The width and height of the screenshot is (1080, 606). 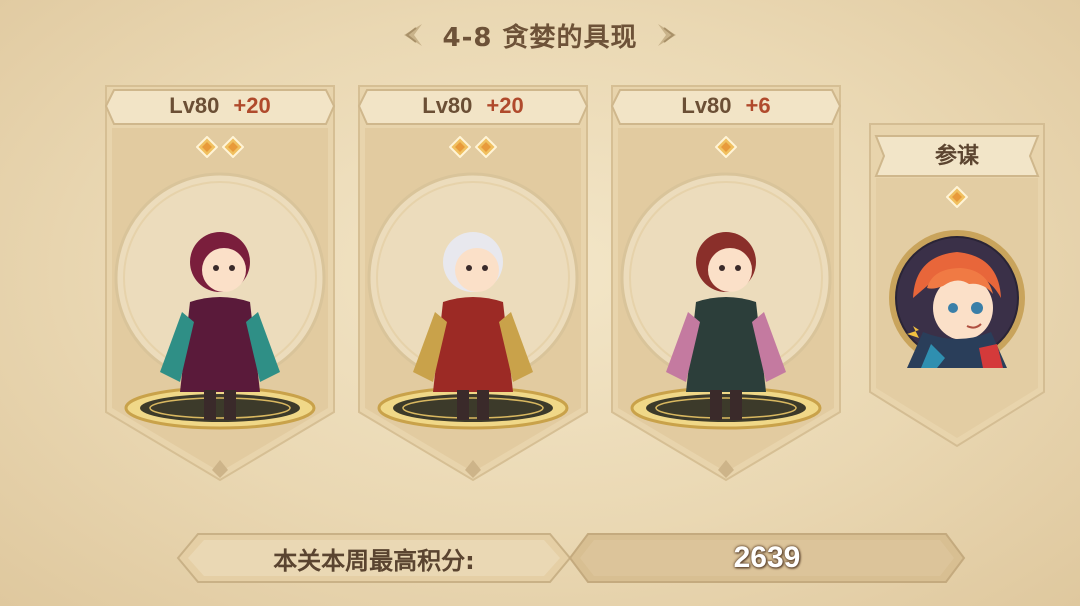 I want to click on score-label-panel: 本关本周最高积分:, so click(x=374, y=558).